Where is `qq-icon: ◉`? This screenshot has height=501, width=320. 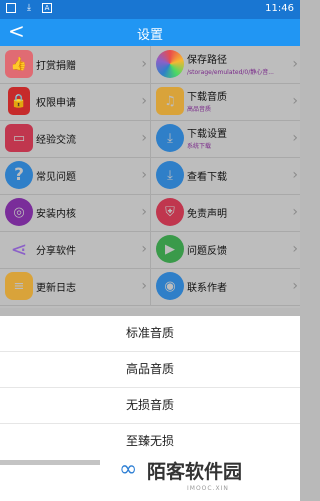 qq-icon: ◉ is located at coordinates (170, 286).